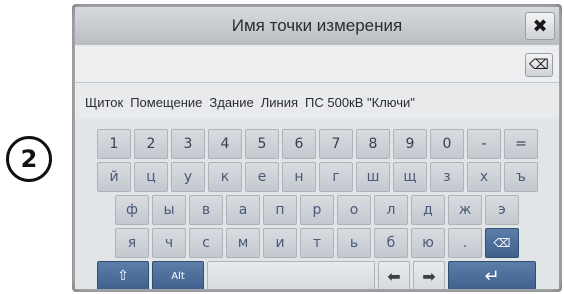 This screenshot has height=294, width=564. I want to click on backspace-key: ⌫, so click(502, 243).